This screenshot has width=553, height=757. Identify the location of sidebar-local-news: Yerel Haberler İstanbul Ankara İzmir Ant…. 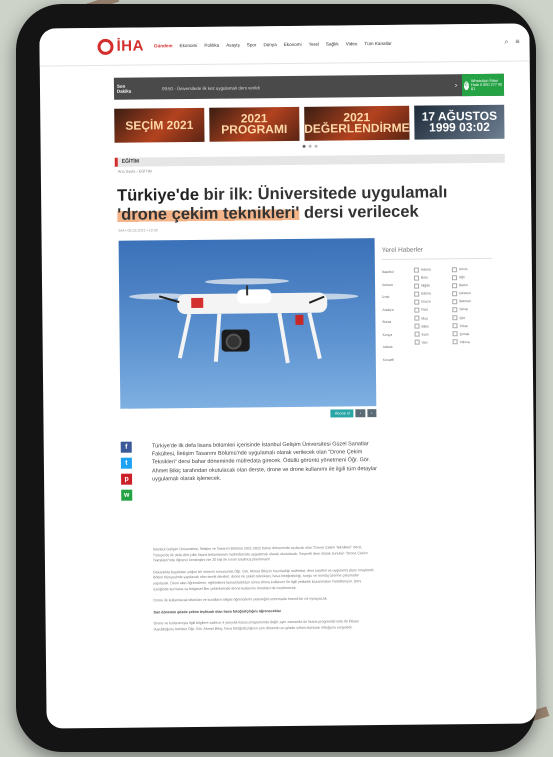
(437, 305).